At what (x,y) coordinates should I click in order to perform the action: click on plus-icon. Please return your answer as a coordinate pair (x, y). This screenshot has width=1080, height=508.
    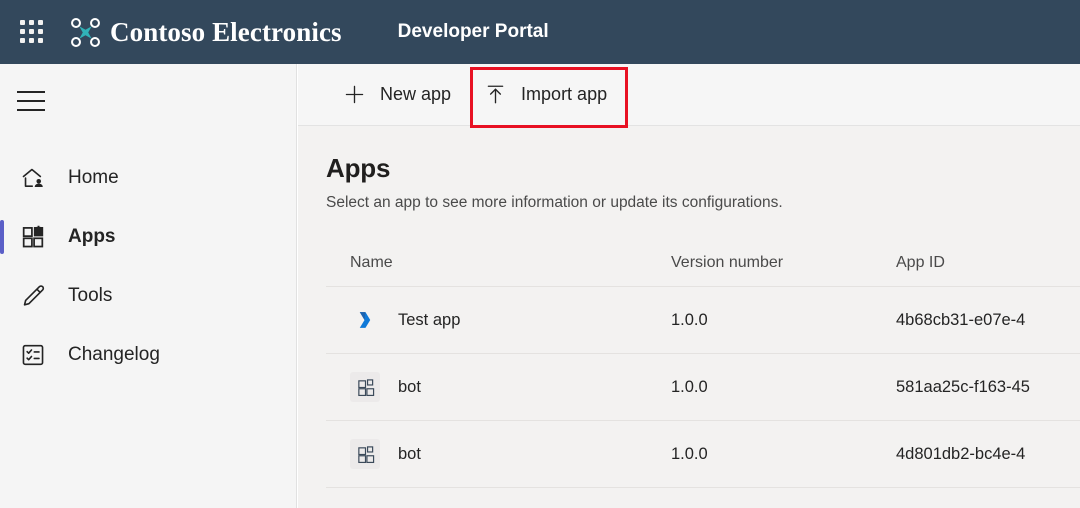
    Looking at the image, I should click on (354, 95).